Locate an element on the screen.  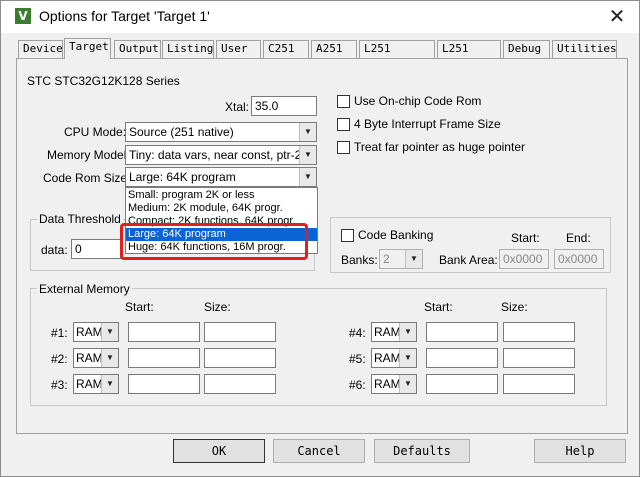
tab-debug: Debug is located at coordinates (526, 49).